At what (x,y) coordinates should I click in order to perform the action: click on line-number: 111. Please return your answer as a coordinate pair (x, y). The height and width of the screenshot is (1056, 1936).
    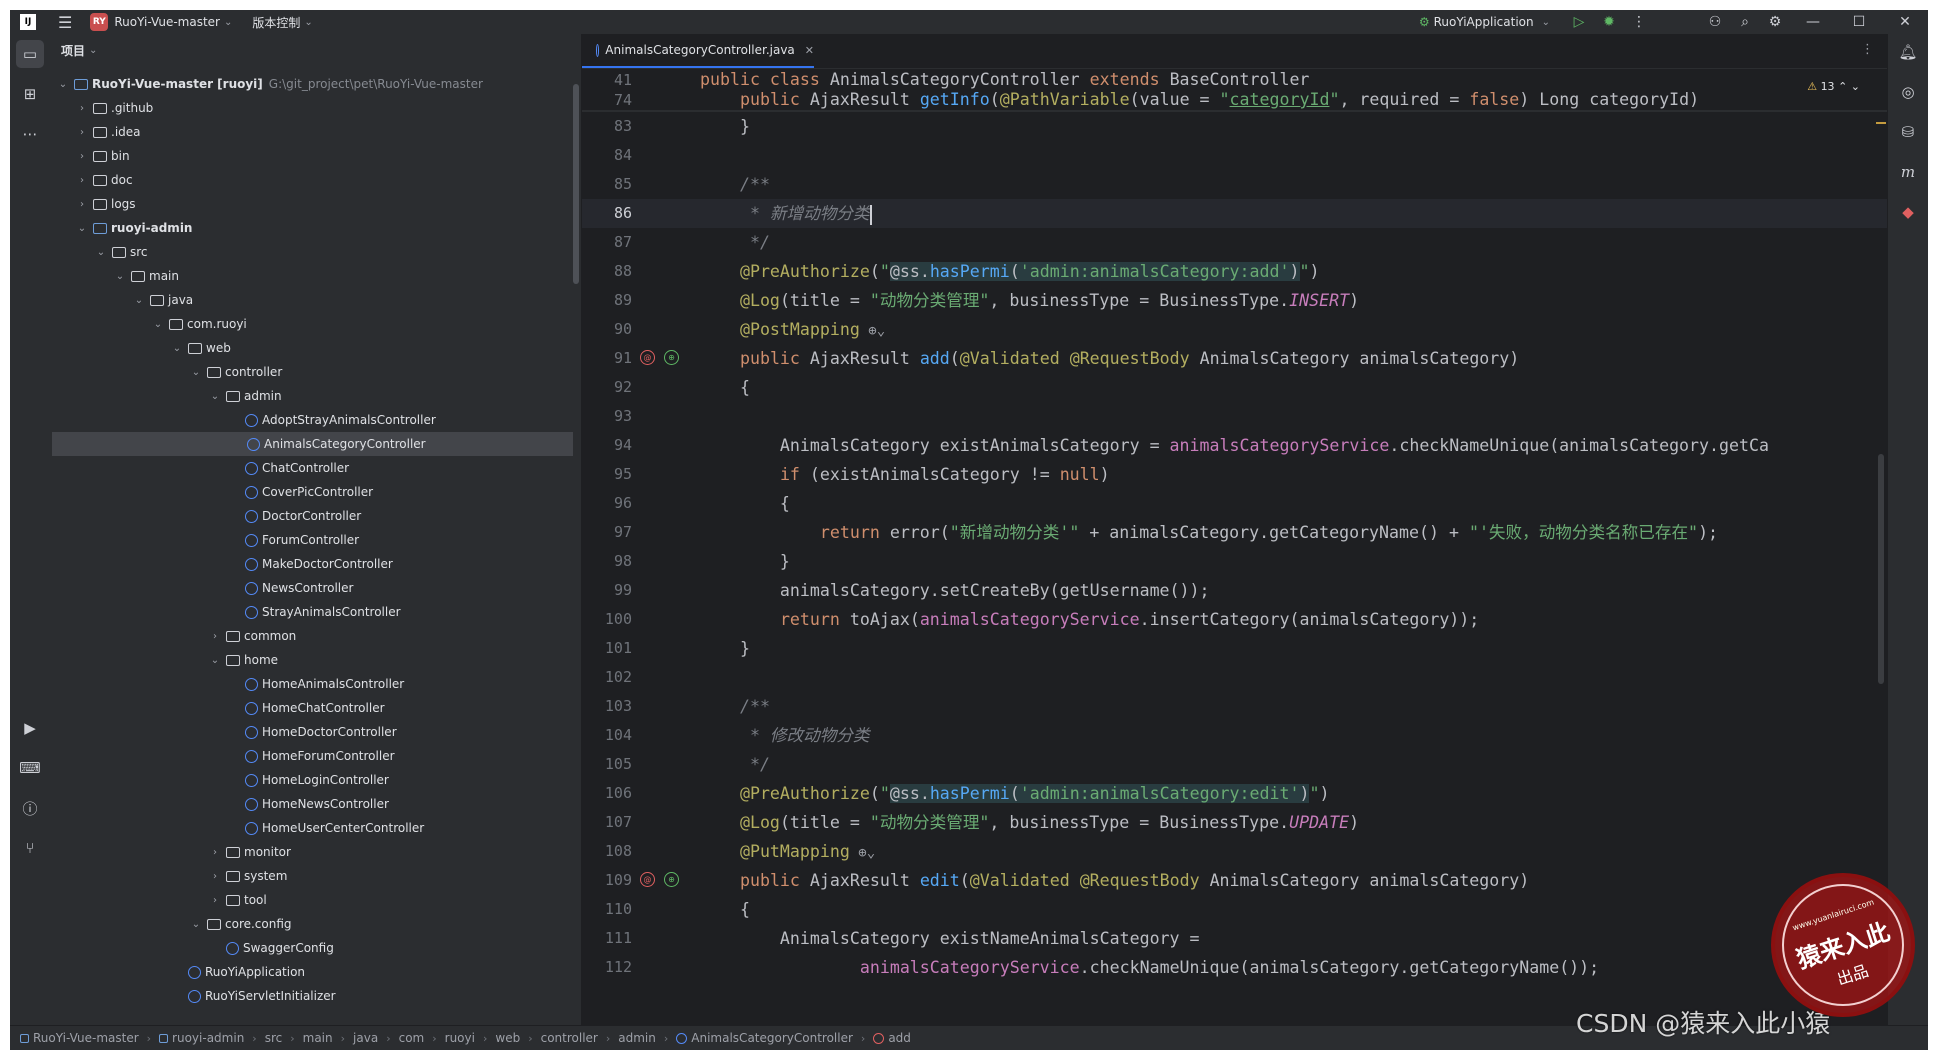
    Looking at the image, I should click on (607, 938).